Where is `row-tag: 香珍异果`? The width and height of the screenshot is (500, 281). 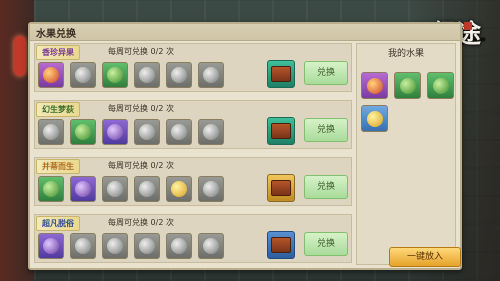
row-tag: 香珍异果 is located at coordinates (58, 52).